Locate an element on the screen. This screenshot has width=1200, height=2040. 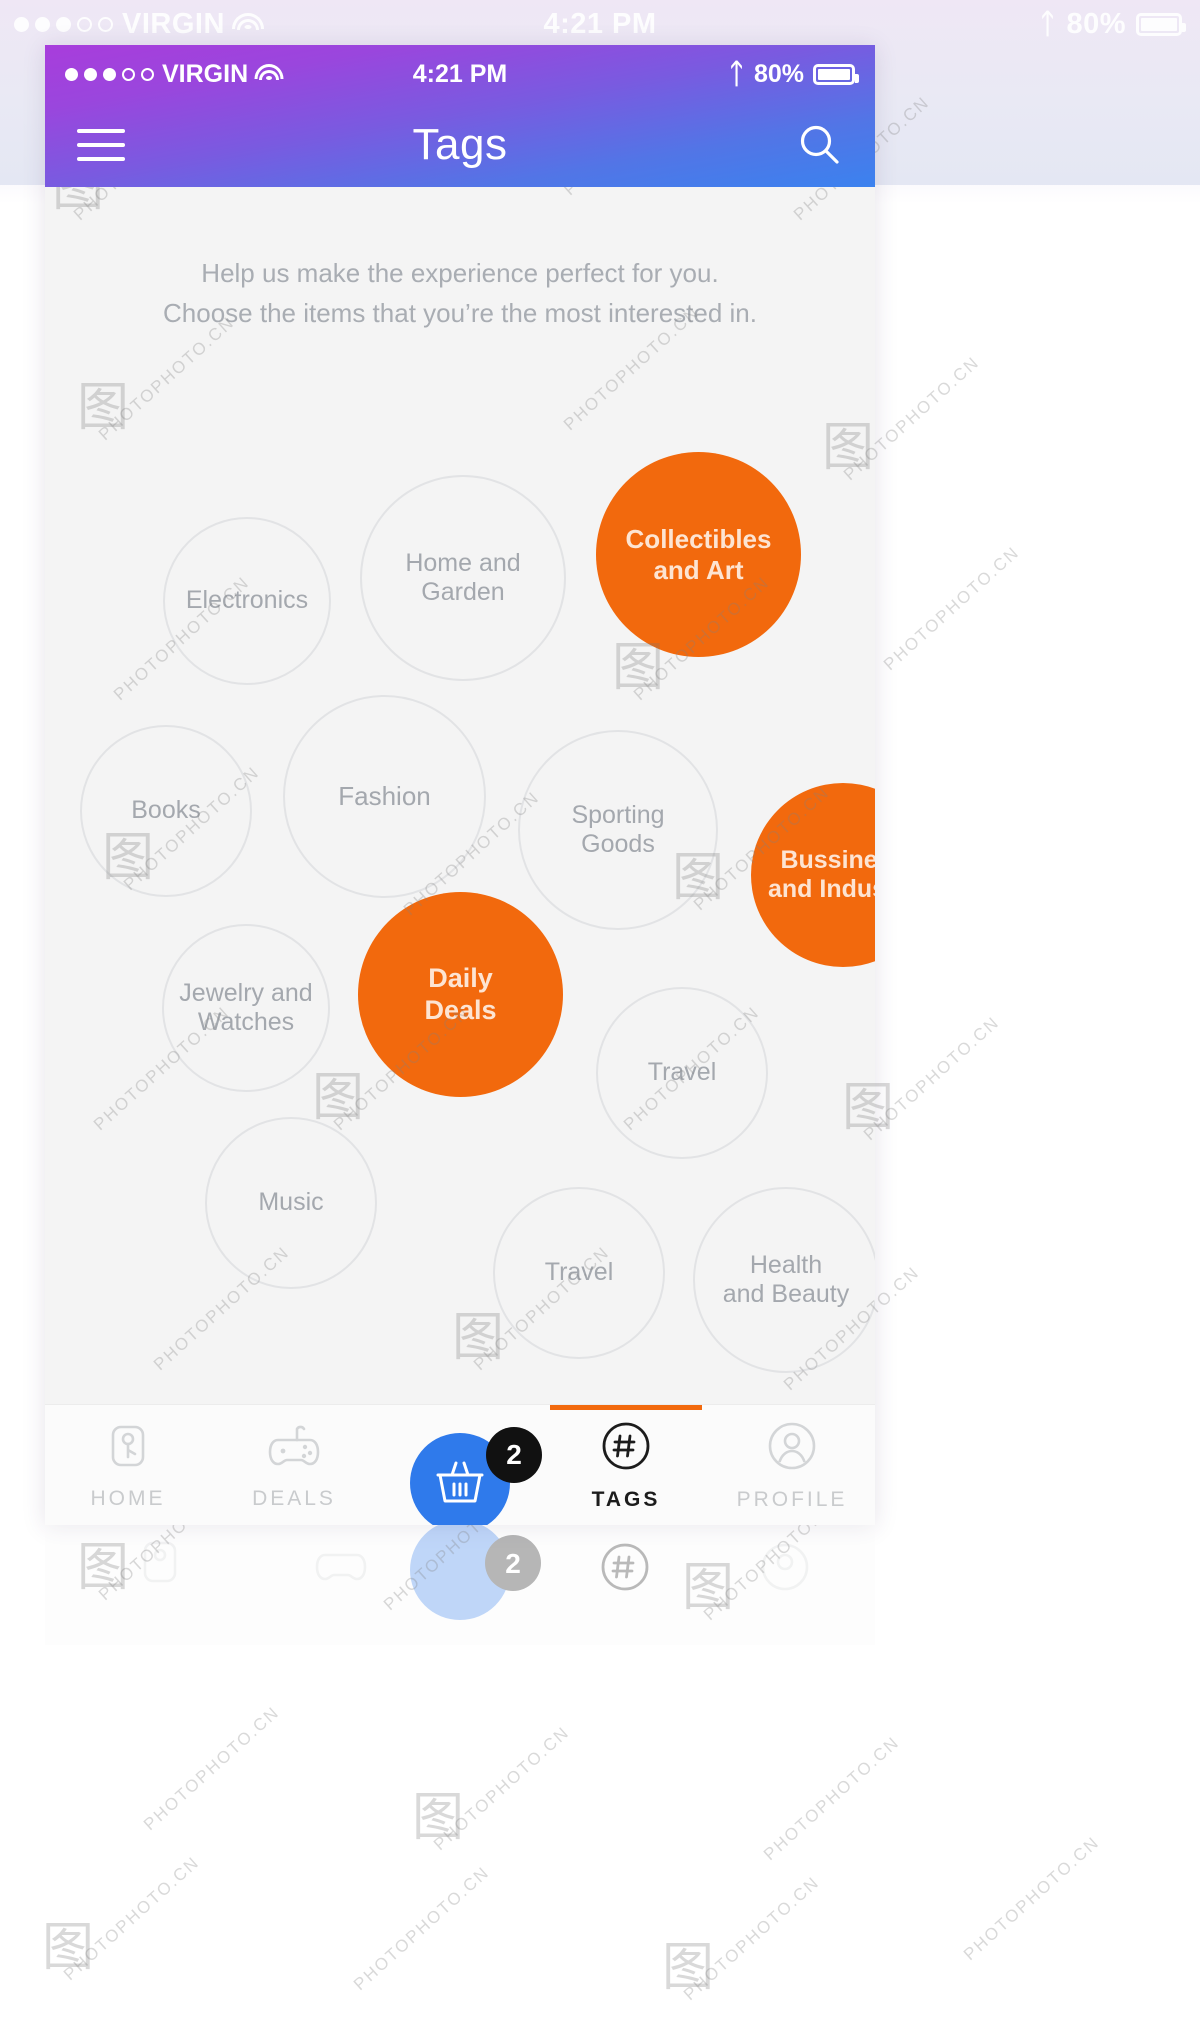
tag-bubble-books: Books is located at coordinates (166, 811).